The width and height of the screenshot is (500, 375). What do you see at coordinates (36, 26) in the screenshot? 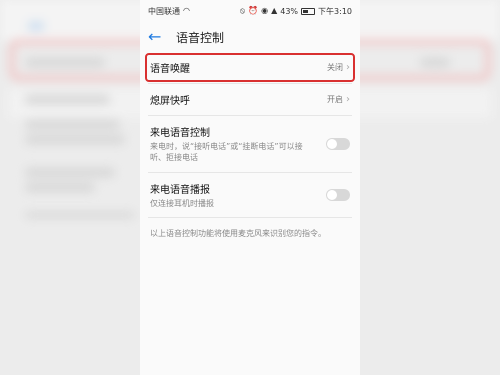
I see `bg-back-icon` at bounding box center [36, 26].